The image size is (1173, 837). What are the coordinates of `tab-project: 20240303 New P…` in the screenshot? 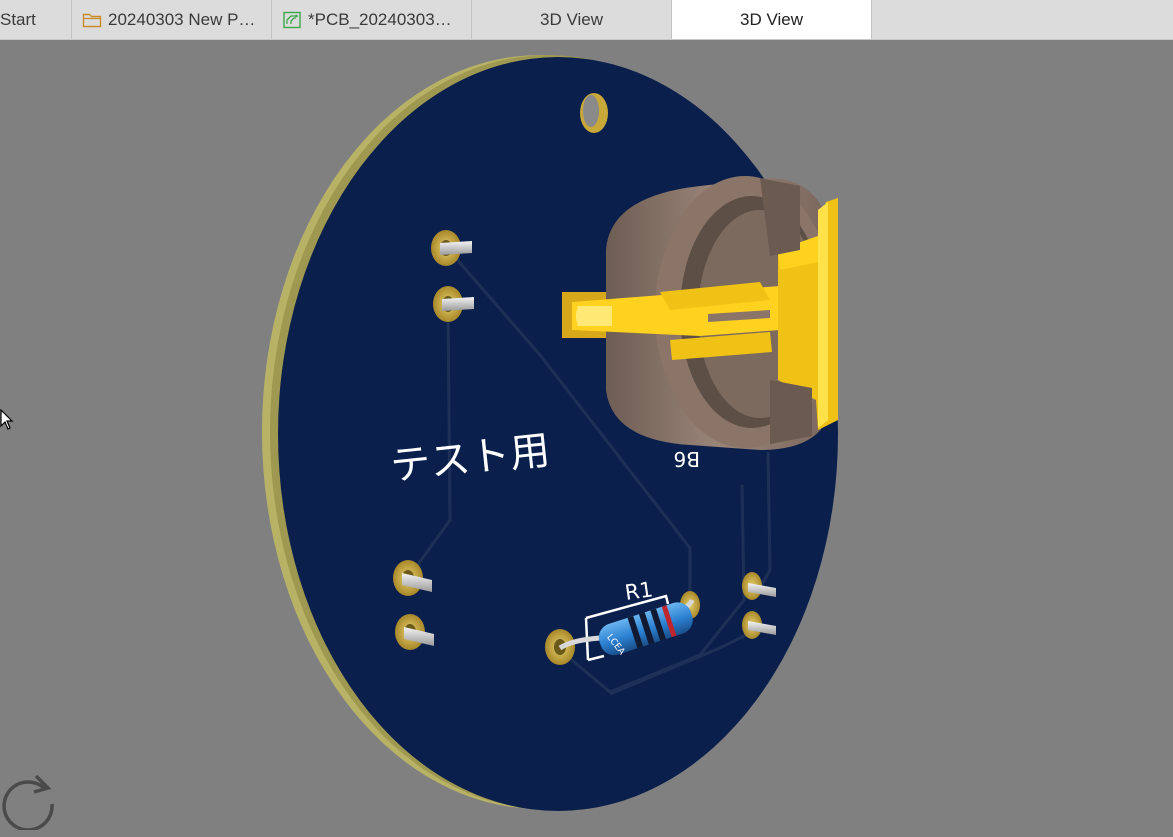 It's located at (172, 19).